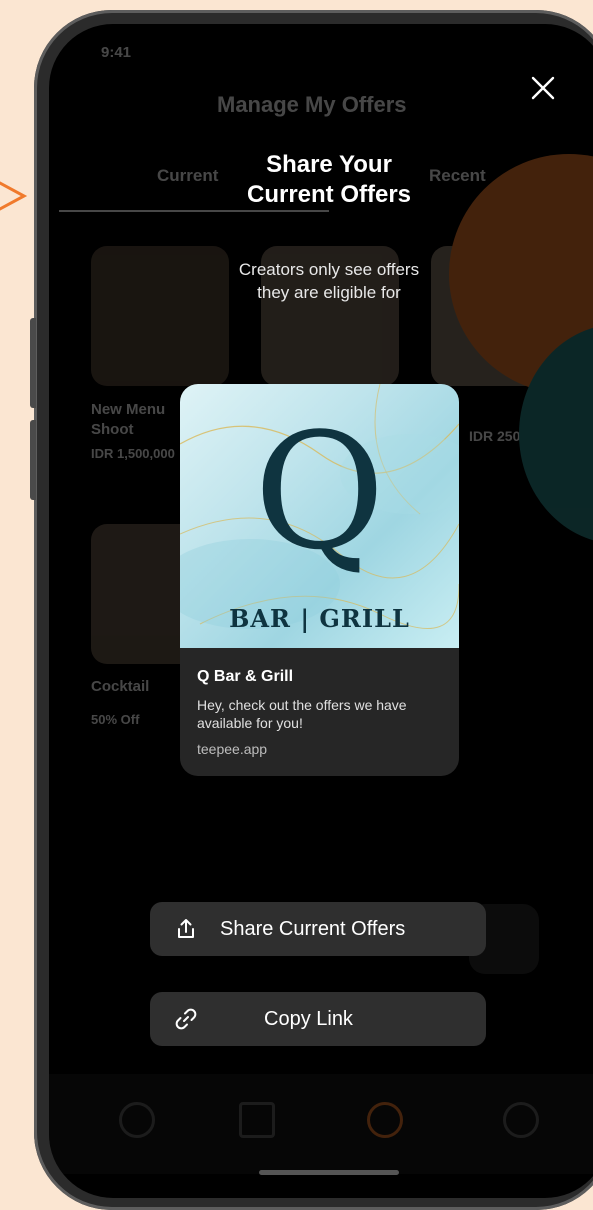 This screenshot has width=593, height=1210. Describe the element at coordinates (543, 88) in the screenshot. I see `close-icon` at that location.